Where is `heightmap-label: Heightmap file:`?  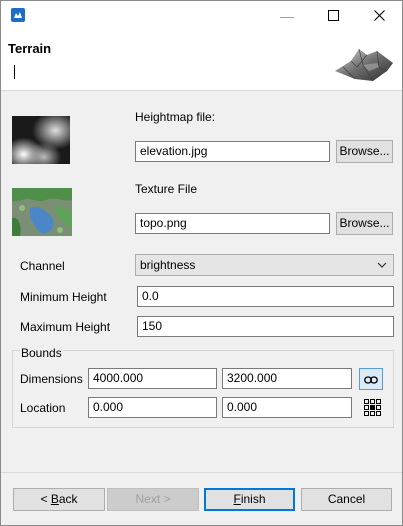
heightmap-label: Heightmap file: is located at coordinates (175, 117).